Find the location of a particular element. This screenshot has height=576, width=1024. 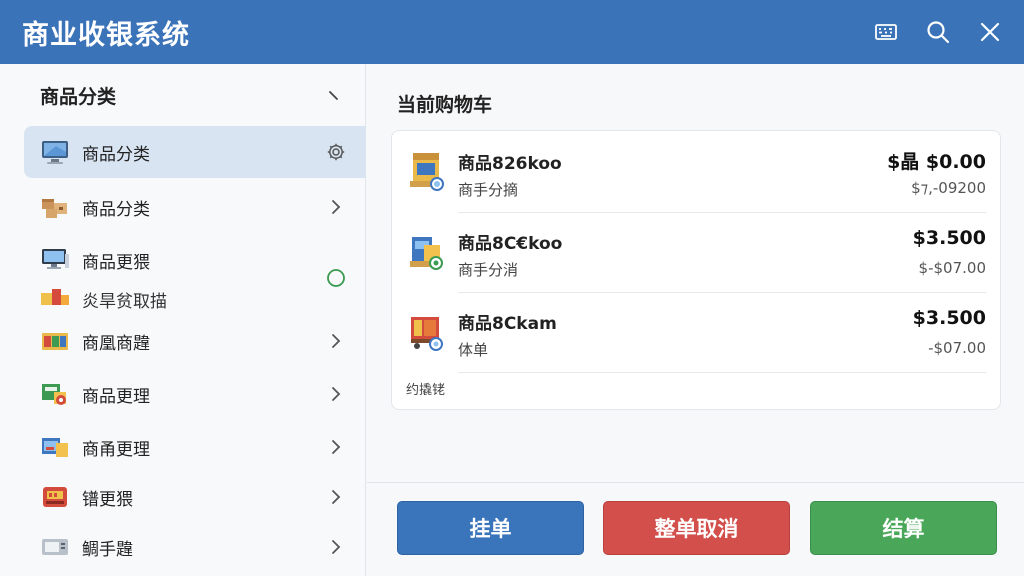

gear-icon is located at coordinates (336, 152).